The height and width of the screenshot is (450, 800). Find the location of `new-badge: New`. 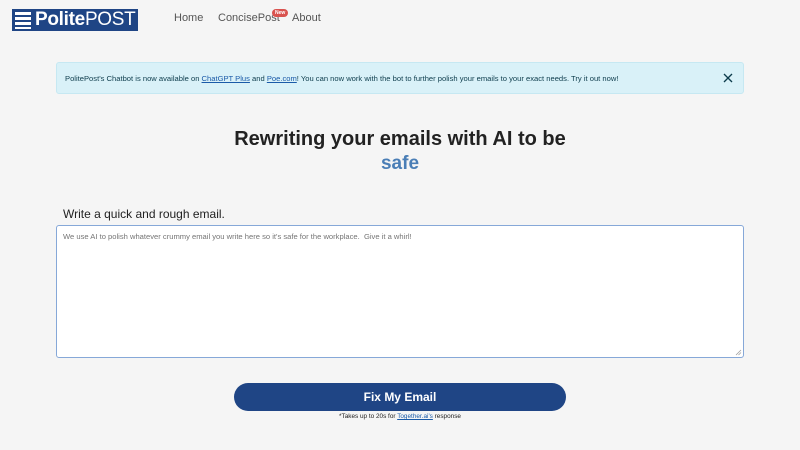

new-badge: New is located at coordinates (280, 13).